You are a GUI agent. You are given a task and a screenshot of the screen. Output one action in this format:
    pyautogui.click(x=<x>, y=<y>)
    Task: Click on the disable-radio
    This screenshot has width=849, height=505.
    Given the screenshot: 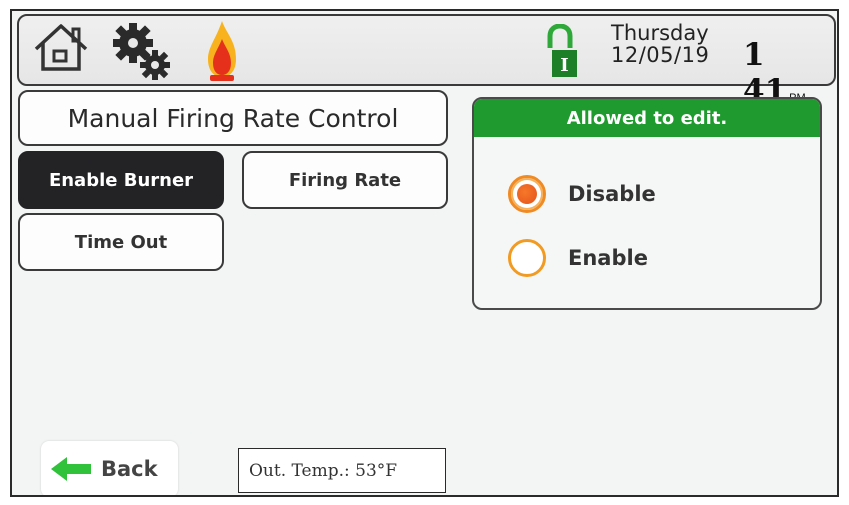 What is the action you would take?
    pyautogui.click(x=527, y=194)
    